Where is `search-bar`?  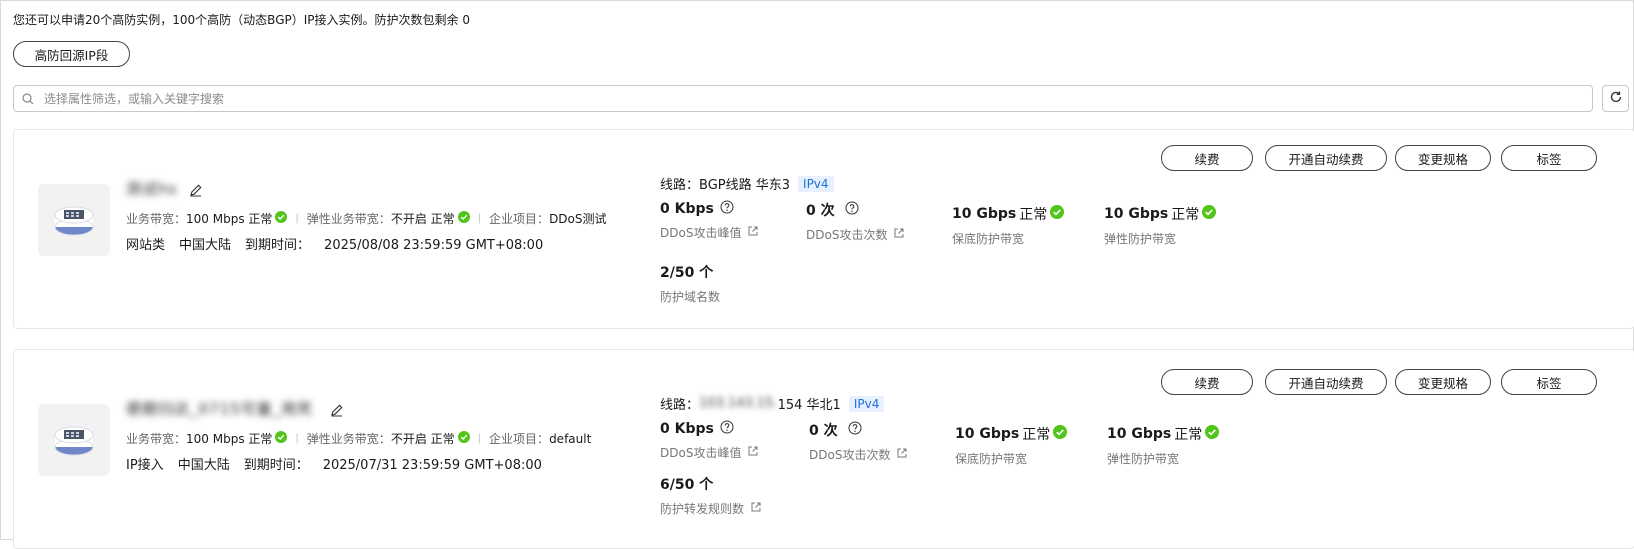 search-bar is located at coordinates (803, 98).